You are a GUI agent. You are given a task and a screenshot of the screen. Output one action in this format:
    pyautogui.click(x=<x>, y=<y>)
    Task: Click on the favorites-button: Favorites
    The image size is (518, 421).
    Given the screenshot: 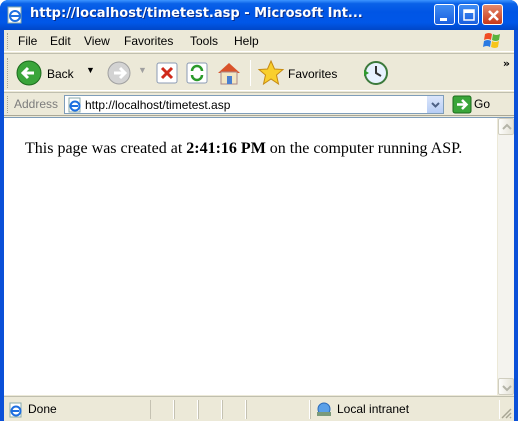 What is the action you would take?
    pyautogui.click(x=306, y=73)
    